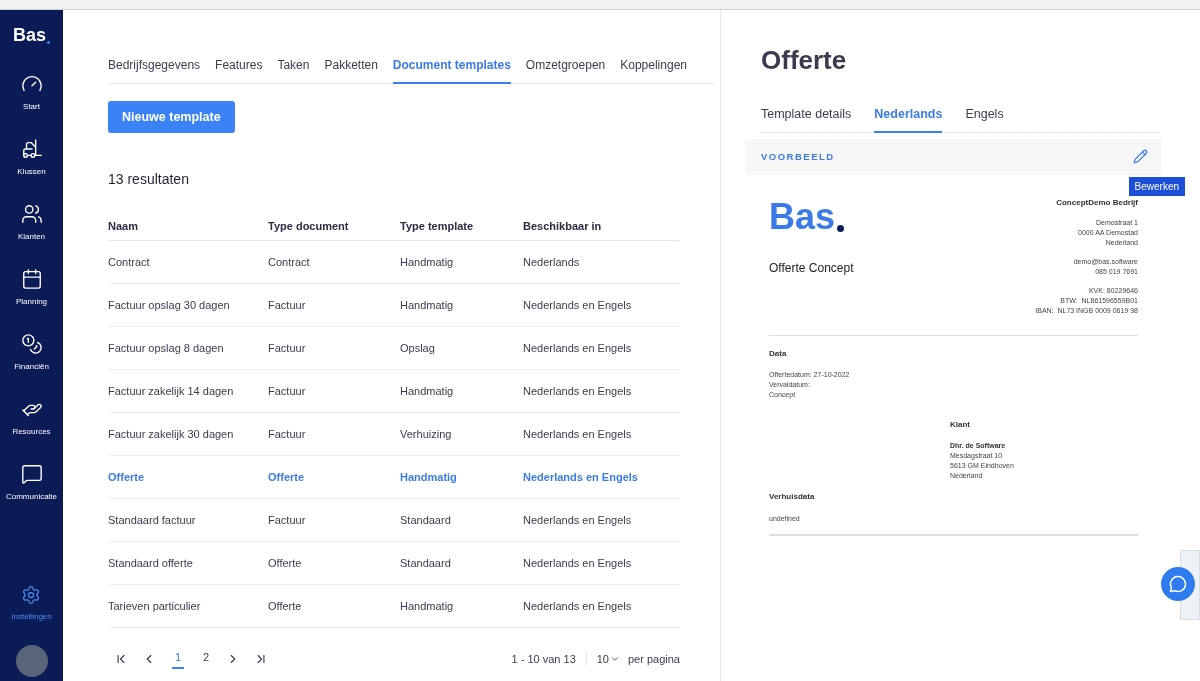 This screenshot has height=681, width=1200. Describe the element at coordinates (239, 70) in the screenshot. I see `tab: Features` at that location.